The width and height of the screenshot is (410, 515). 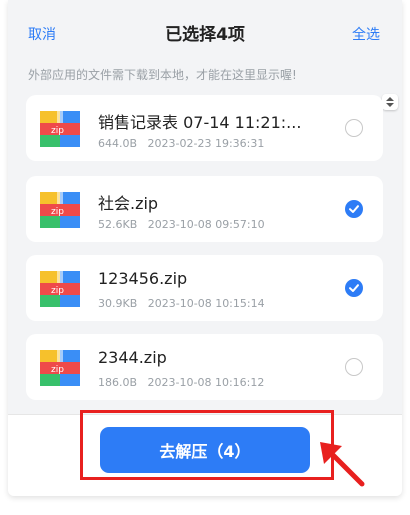 I want to click on file-meta: 52.6KB 2023-10-08 09:57:10, so click(x=181, y=224).